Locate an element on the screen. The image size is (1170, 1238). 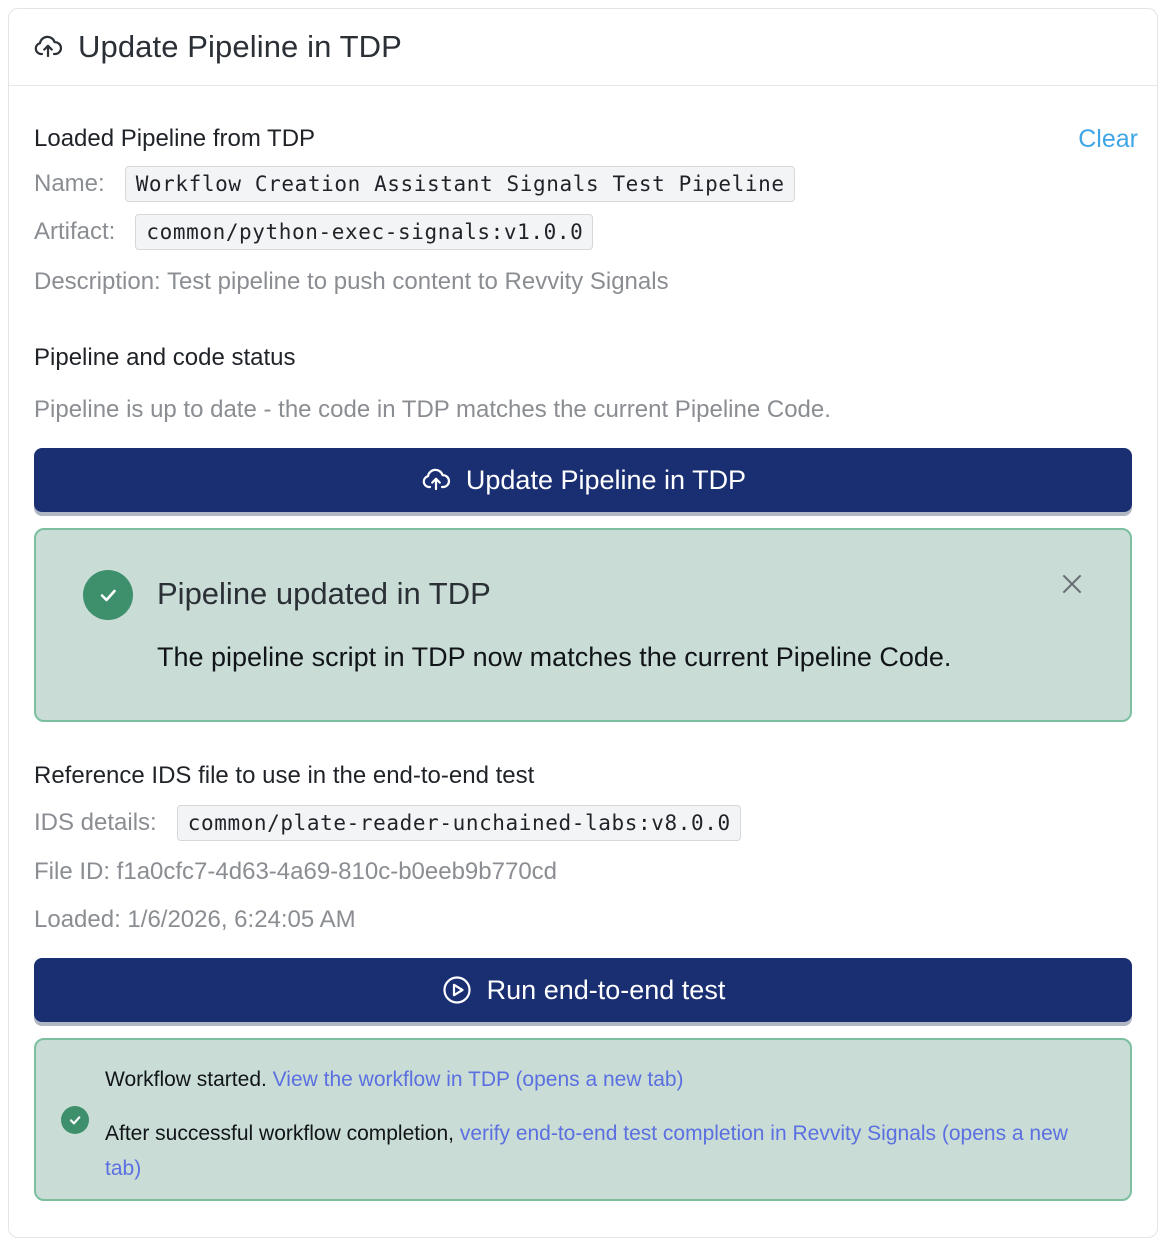
name-label: Name: is located at coordinates (69, 183).